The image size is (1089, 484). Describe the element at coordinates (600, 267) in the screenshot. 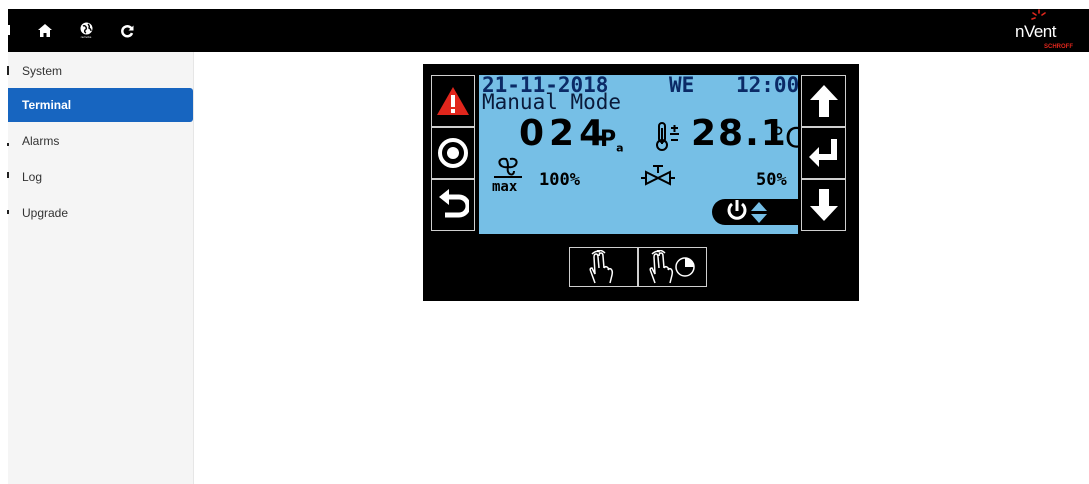

I see `two-finger-tap-icon` at that location.